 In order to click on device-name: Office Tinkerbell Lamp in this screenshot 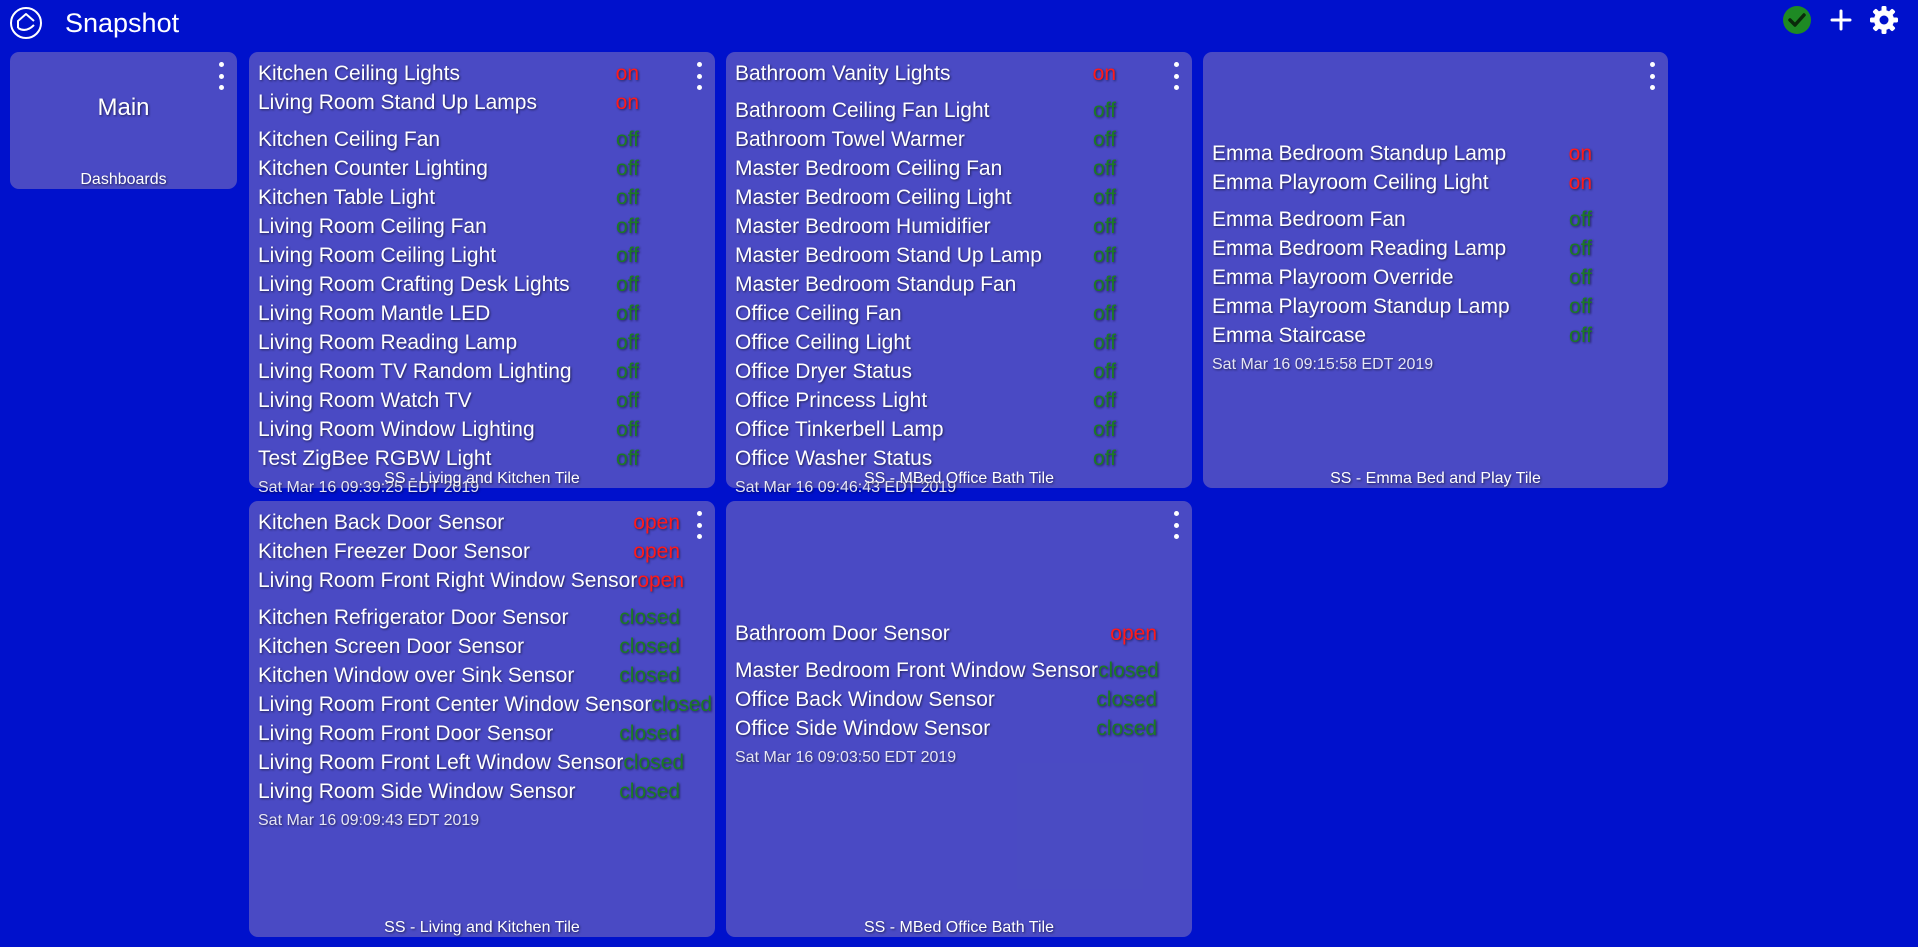, I will do `click(839, 429)`.